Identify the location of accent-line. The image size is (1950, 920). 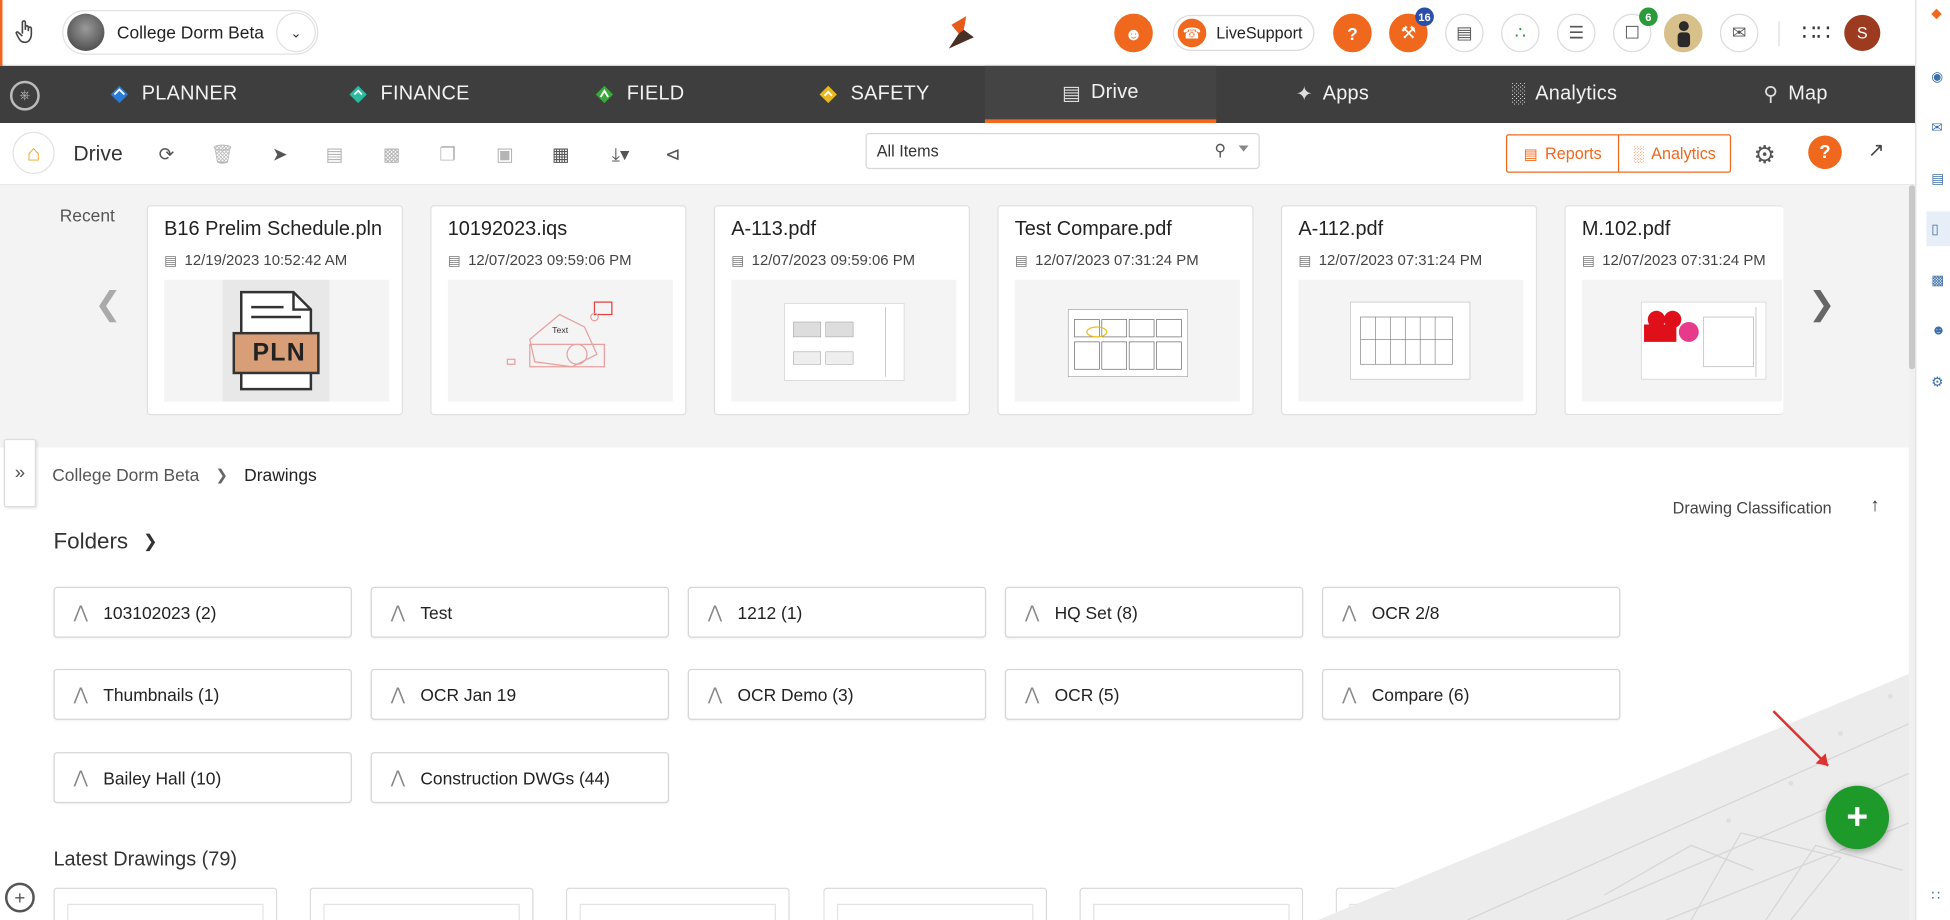
(1, 33).